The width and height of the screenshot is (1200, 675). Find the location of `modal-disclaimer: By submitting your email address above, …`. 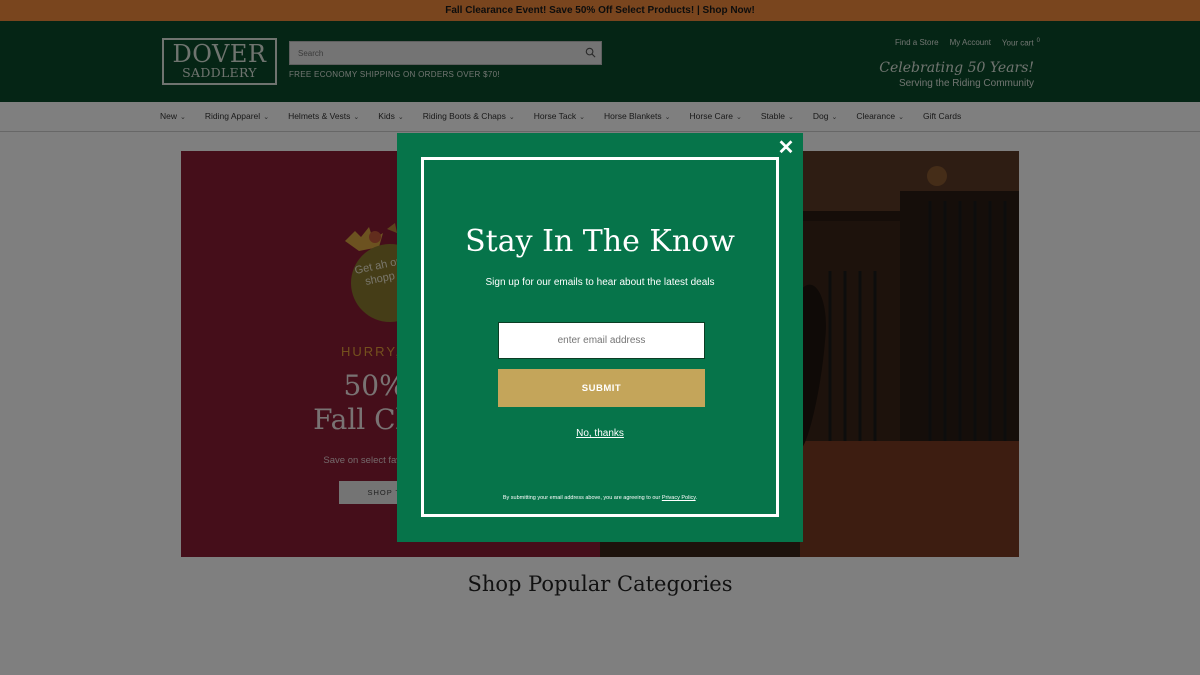

modal-disclaimer: By submitting your email address above, … is located at coordinates (600, 498).